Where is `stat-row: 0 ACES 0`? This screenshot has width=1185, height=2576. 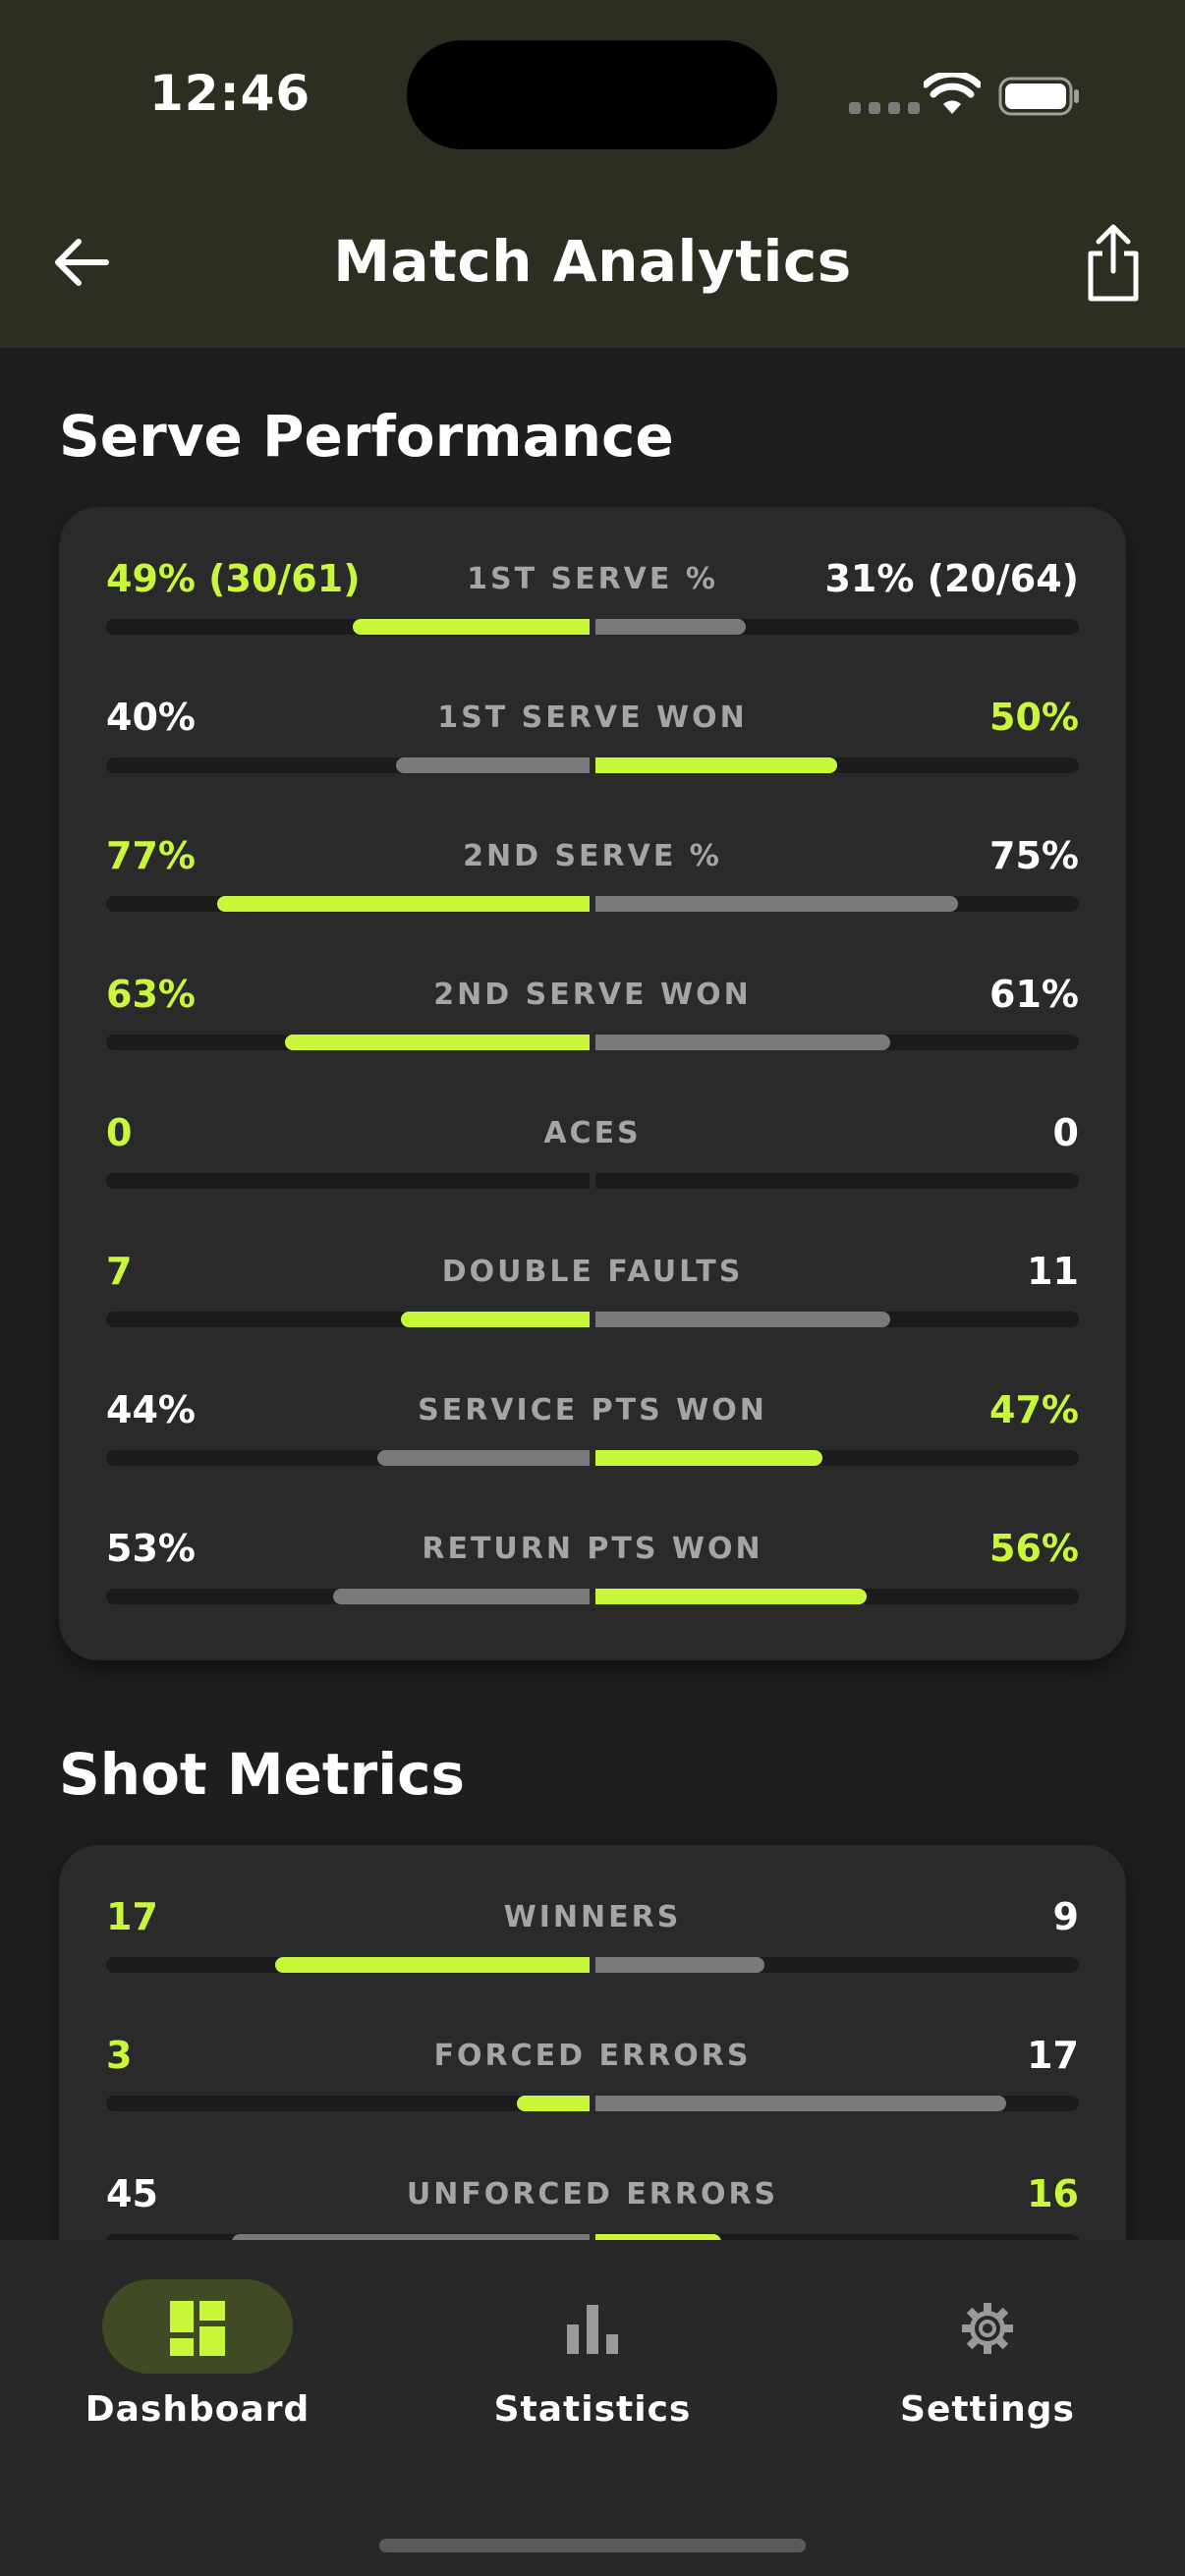
stat-row: 0 ACES 0 is located at coordinates (592, 1162).